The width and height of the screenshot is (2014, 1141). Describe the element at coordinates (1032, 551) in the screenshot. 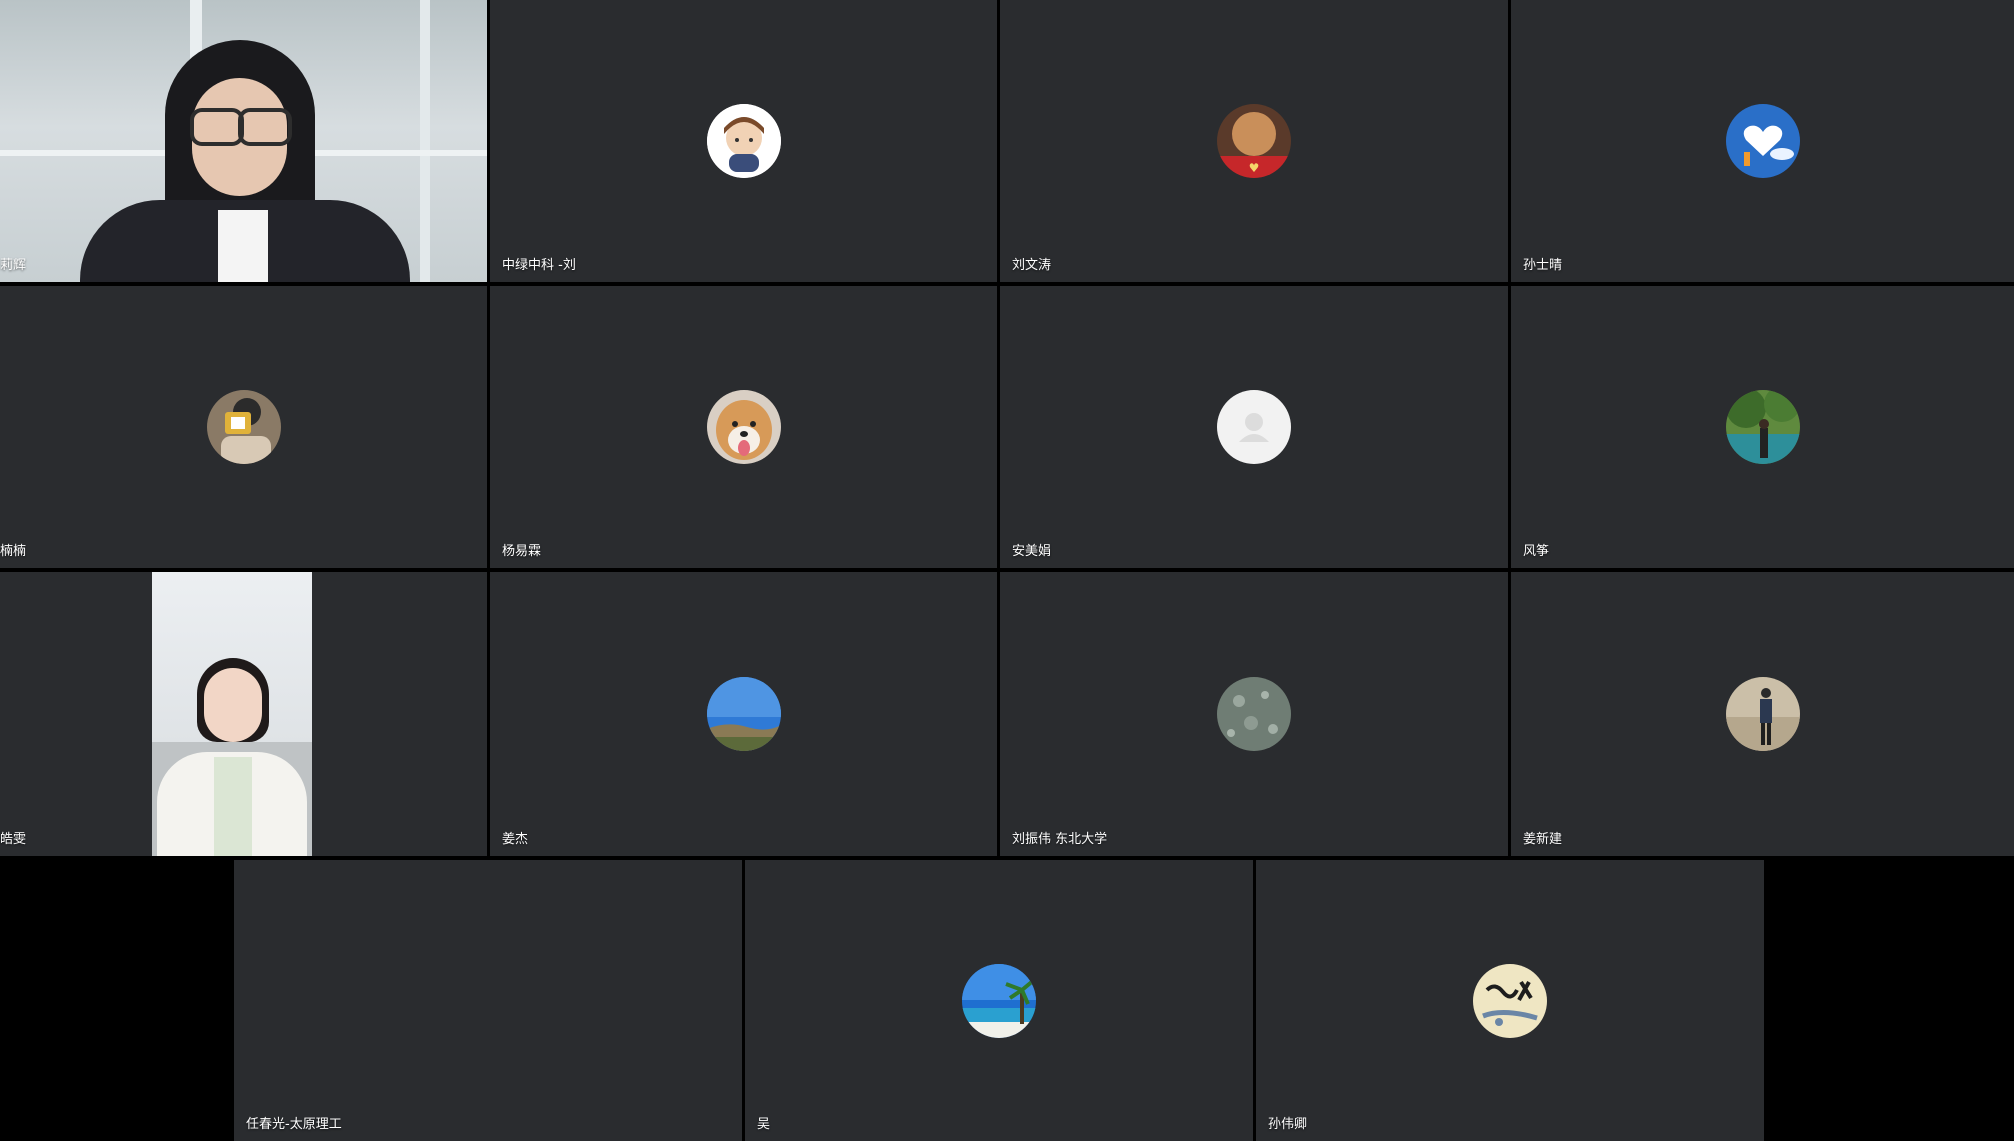

I see `participant-name: 安美娟` at that location.